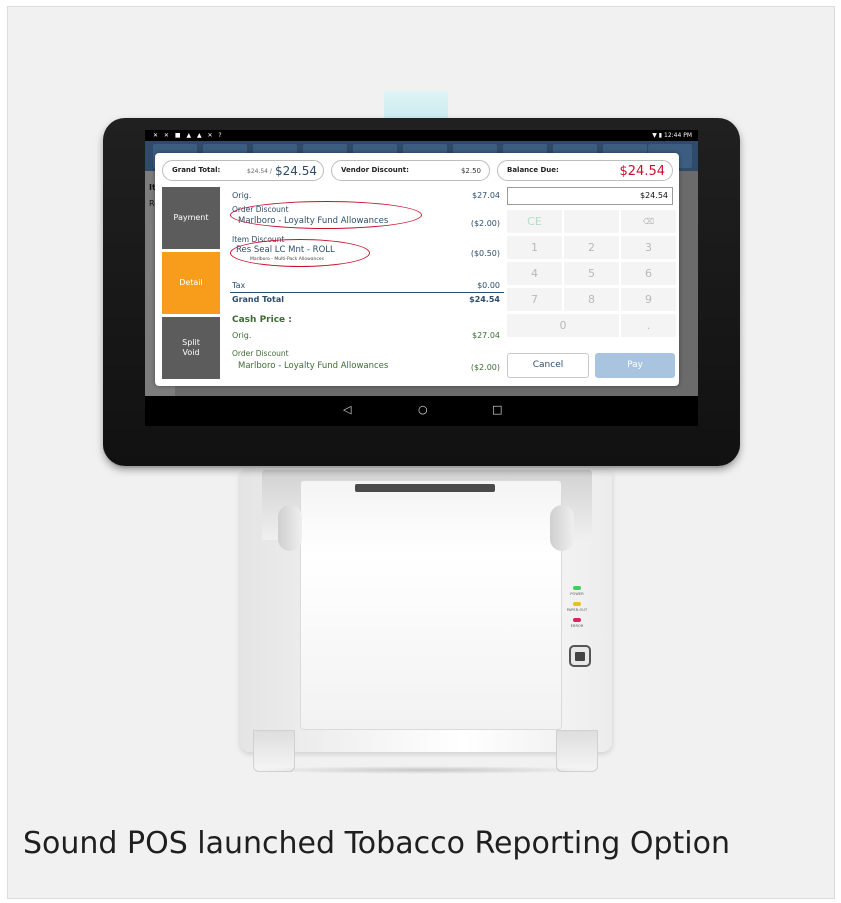  I want to click on key-ce: CE, so click(534, 221).